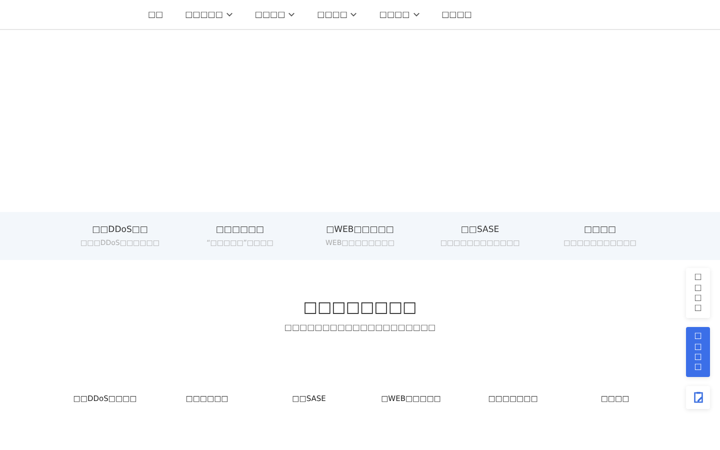 Image resolution: width=720 pixels, height=450 pixels. Describe the element at coordinates (240, 230) in the screenshot. I see `feature-title: □□□□□□` at that location.